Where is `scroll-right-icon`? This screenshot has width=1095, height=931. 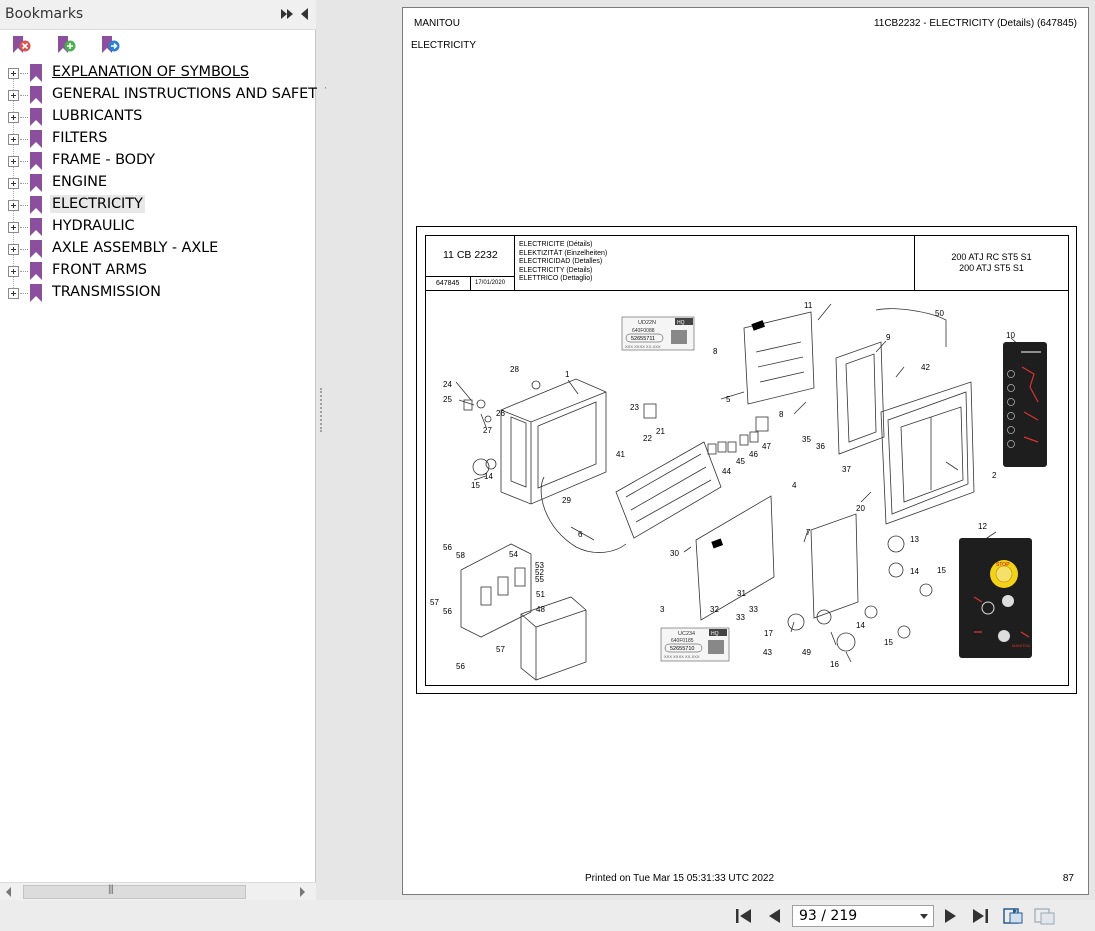
scroll-right-icon is located at coordinates (302, 892).